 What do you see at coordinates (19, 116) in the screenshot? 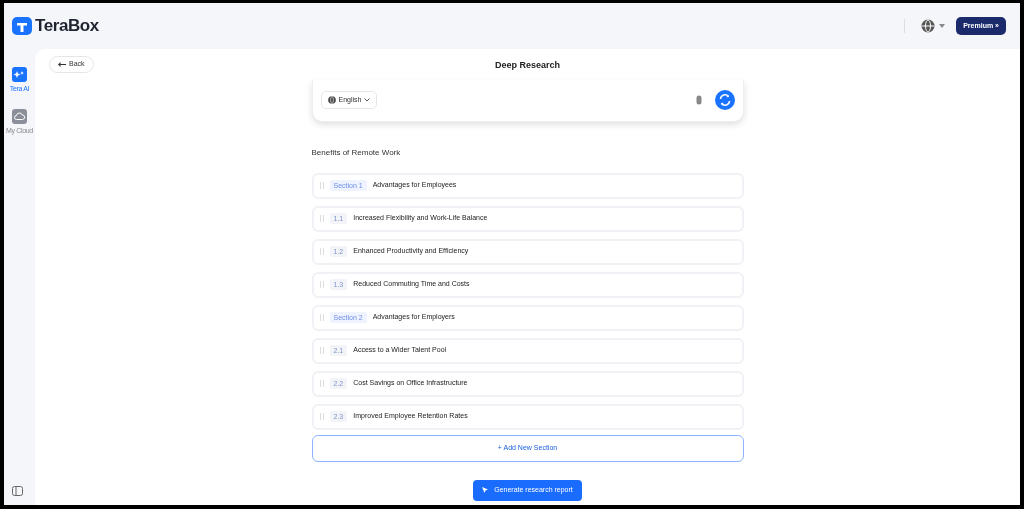
I see `cloud-icon` at bounding box center [19, 116].